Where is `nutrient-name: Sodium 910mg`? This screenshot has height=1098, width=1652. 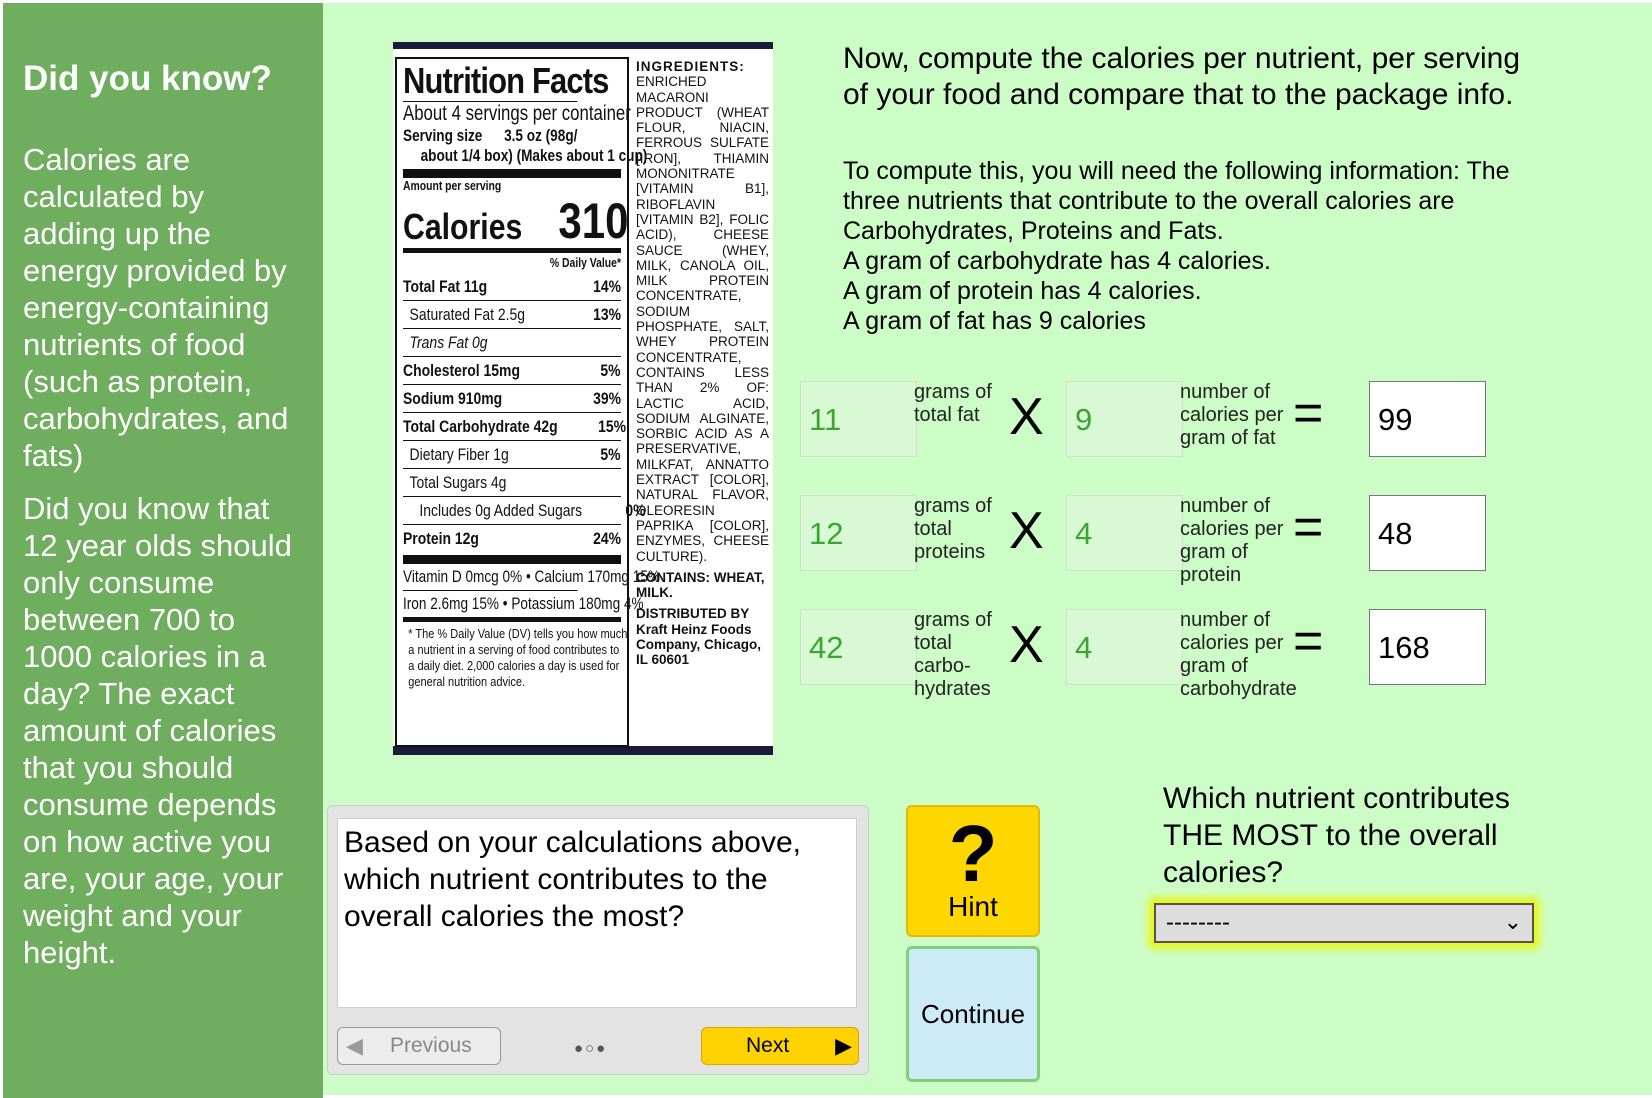
nutrient-name: Sodium 910mg is located at coordinates (453, 398).